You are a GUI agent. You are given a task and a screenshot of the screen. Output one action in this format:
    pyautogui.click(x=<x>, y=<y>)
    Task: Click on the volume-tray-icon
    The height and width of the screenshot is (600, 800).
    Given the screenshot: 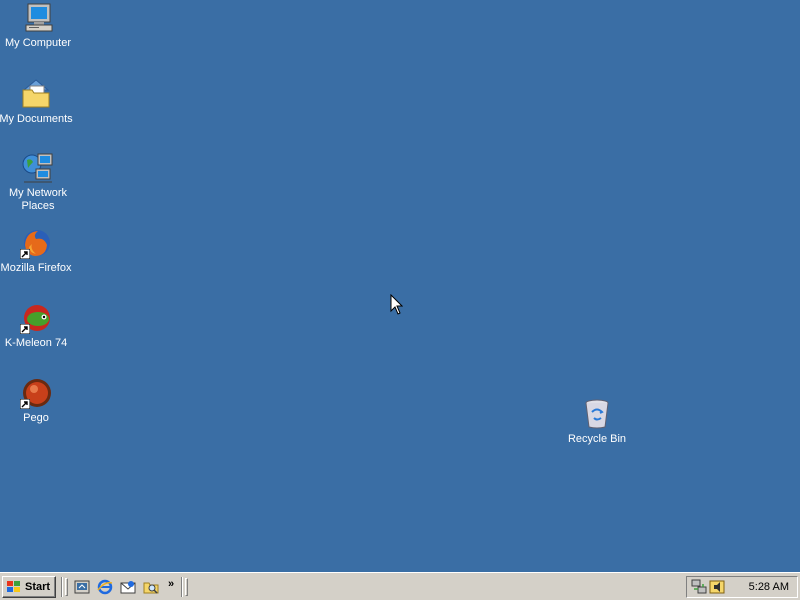 What is the action you would take?
    pyautogui.click(x=717, y=587)
    